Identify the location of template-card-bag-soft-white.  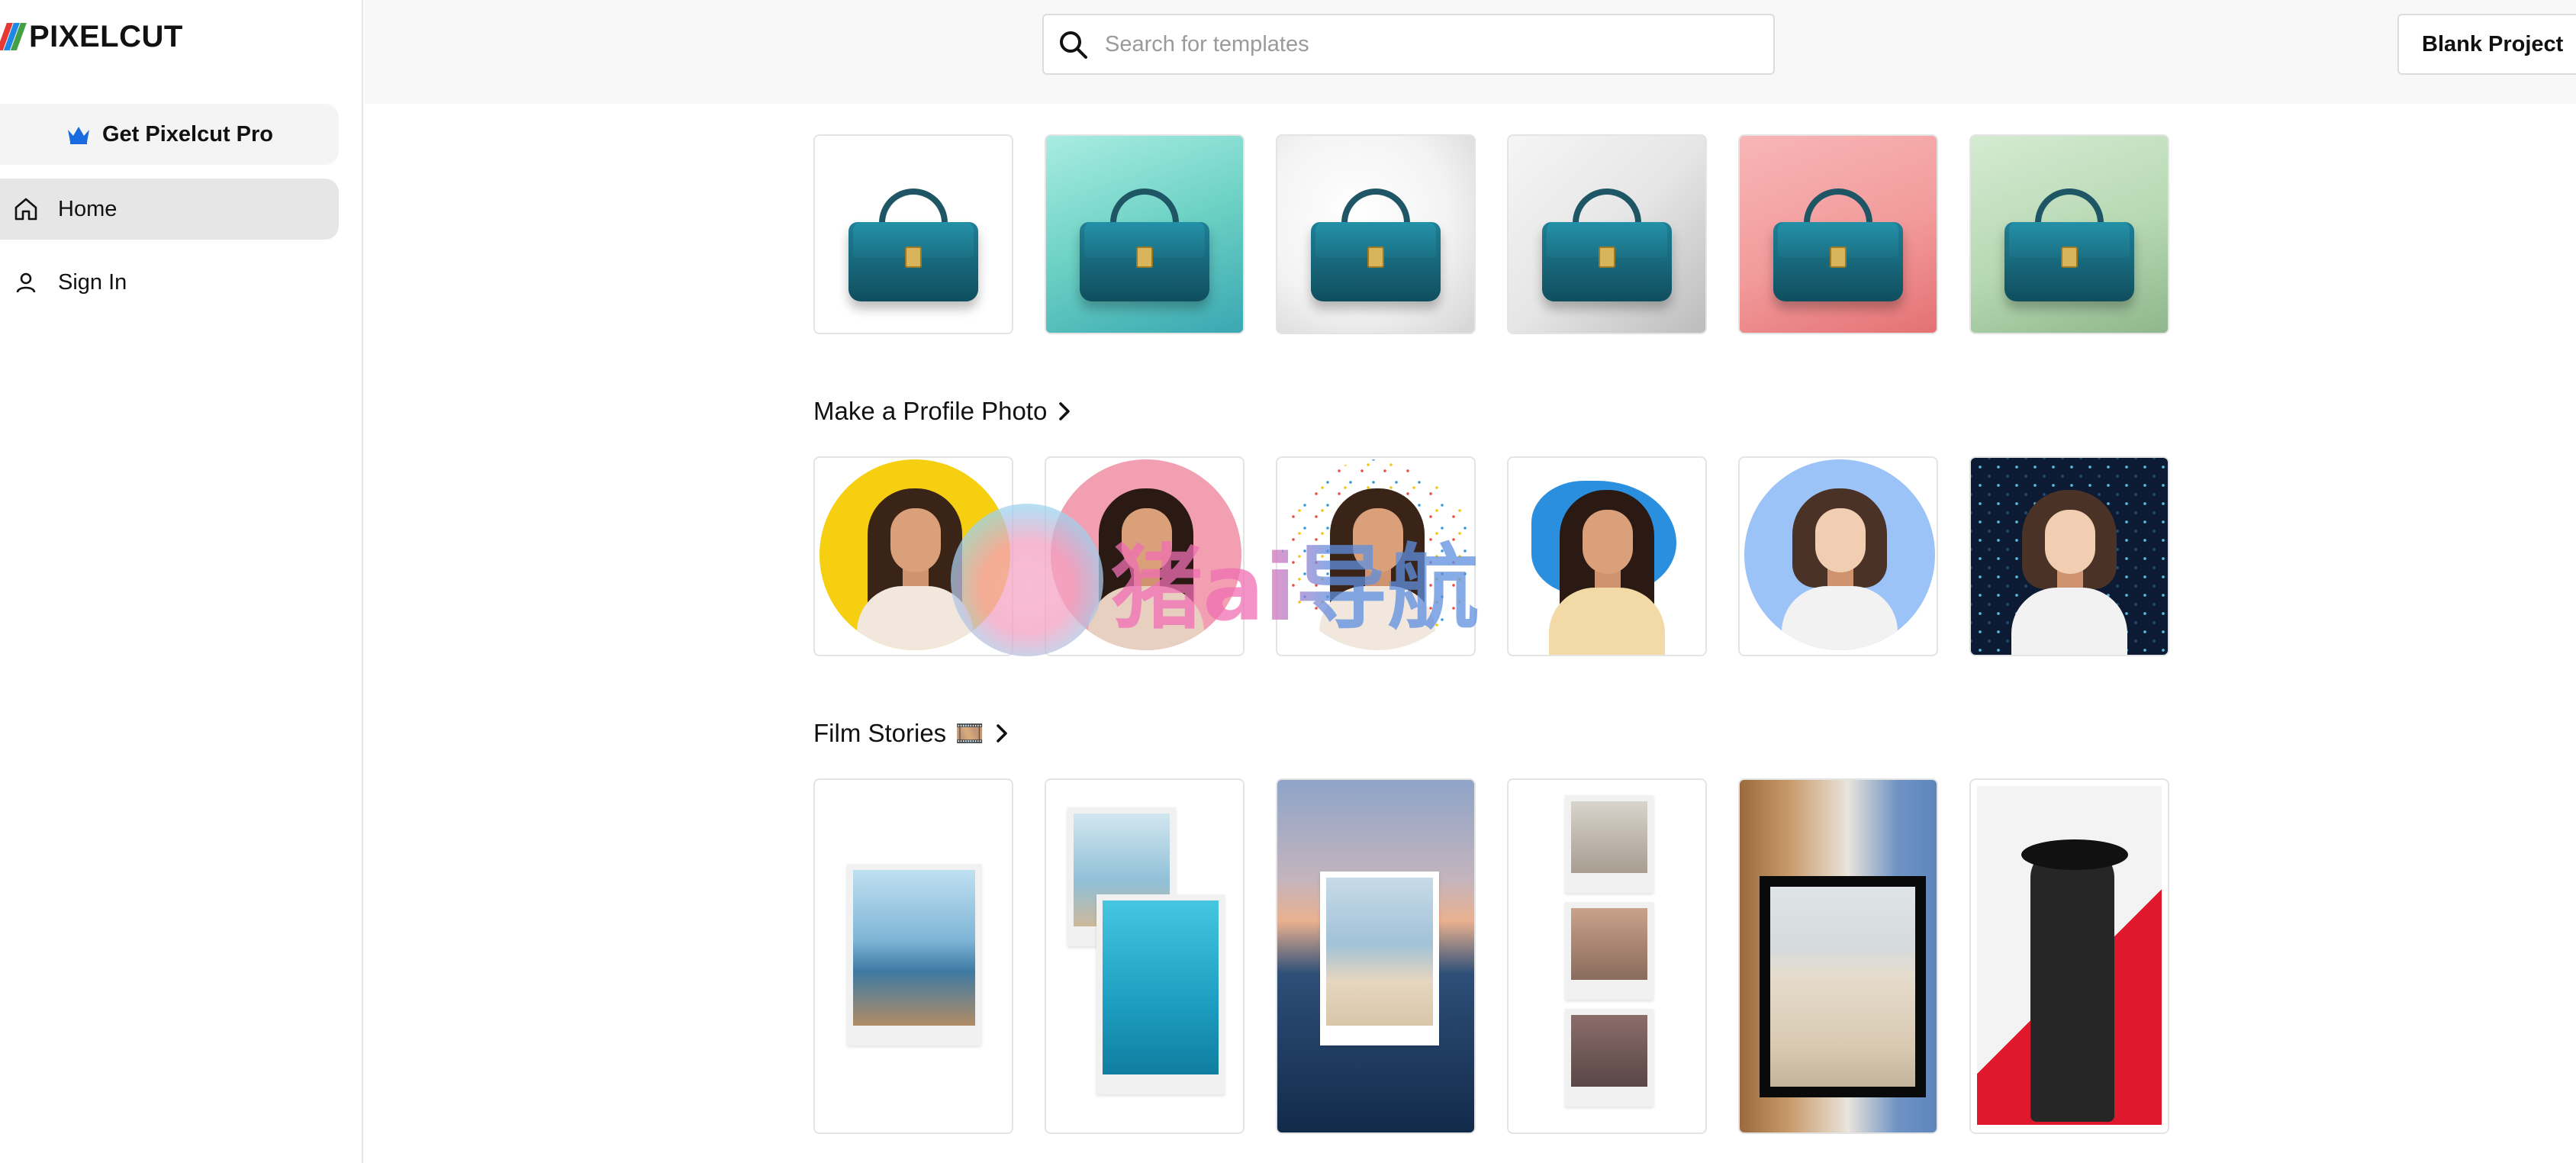
(1376, 234).